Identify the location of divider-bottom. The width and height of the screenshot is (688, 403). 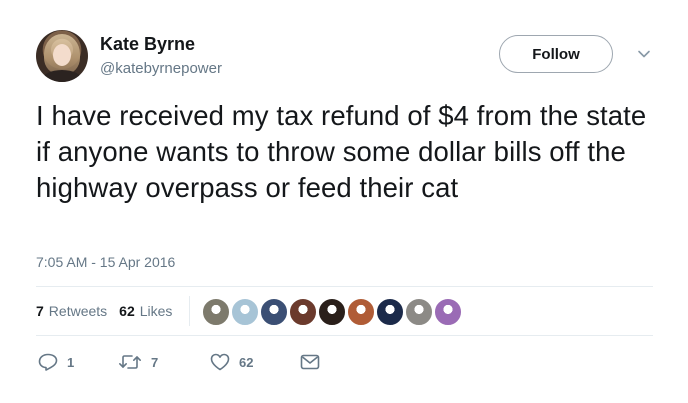
(344, 335).